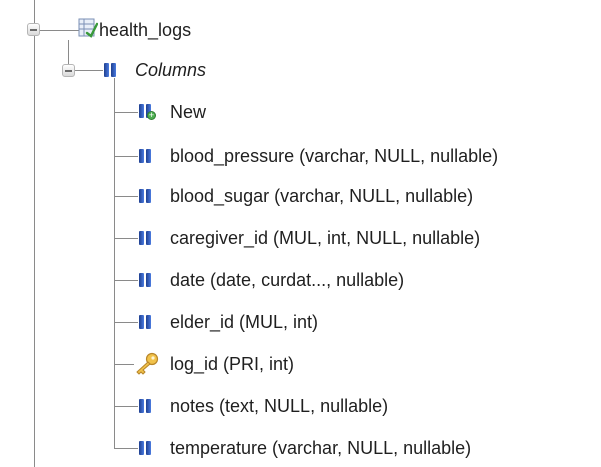  I want to click on column-item: temperature (varchar, NULL, nullable), so click(320, 448).